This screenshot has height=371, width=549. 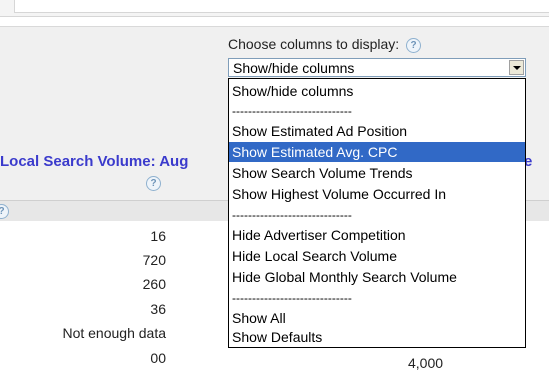 I want to click on choose-columns-label: Choose columns to display: ?, so click(x=325, y=44).